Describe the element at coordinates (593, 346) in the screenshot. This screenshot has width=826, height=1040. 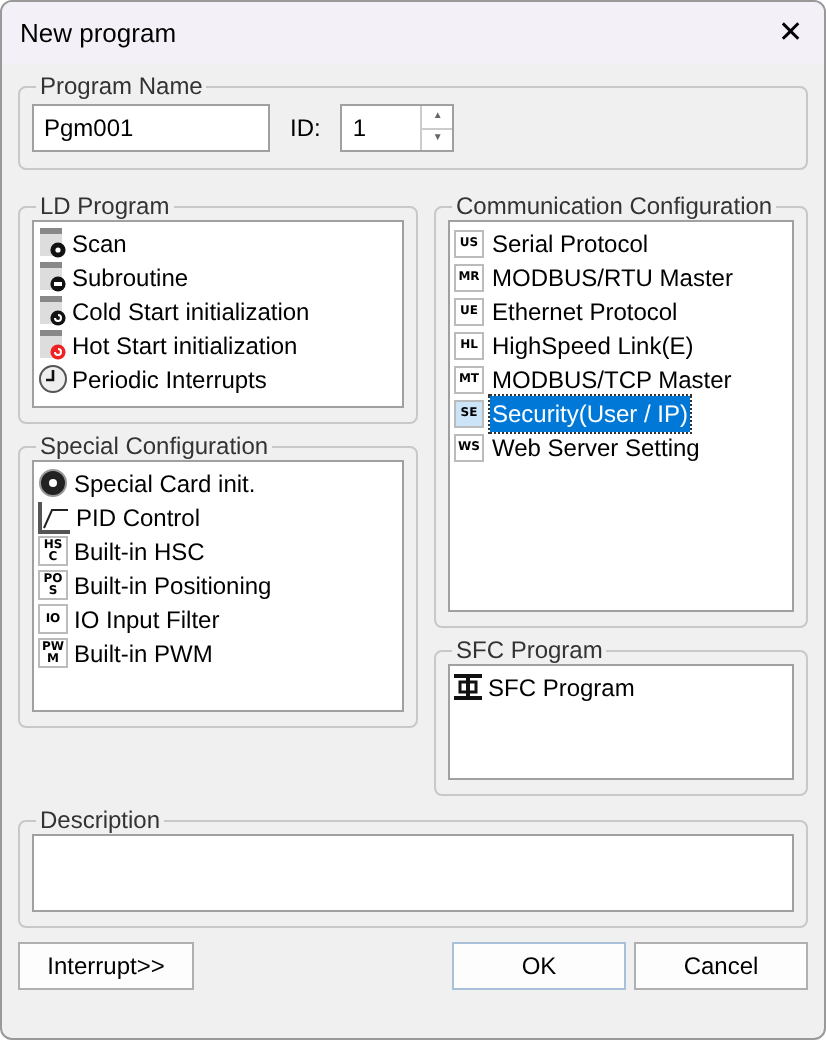
I see `protocol-label: HighSpeed Link(E)` at that location.